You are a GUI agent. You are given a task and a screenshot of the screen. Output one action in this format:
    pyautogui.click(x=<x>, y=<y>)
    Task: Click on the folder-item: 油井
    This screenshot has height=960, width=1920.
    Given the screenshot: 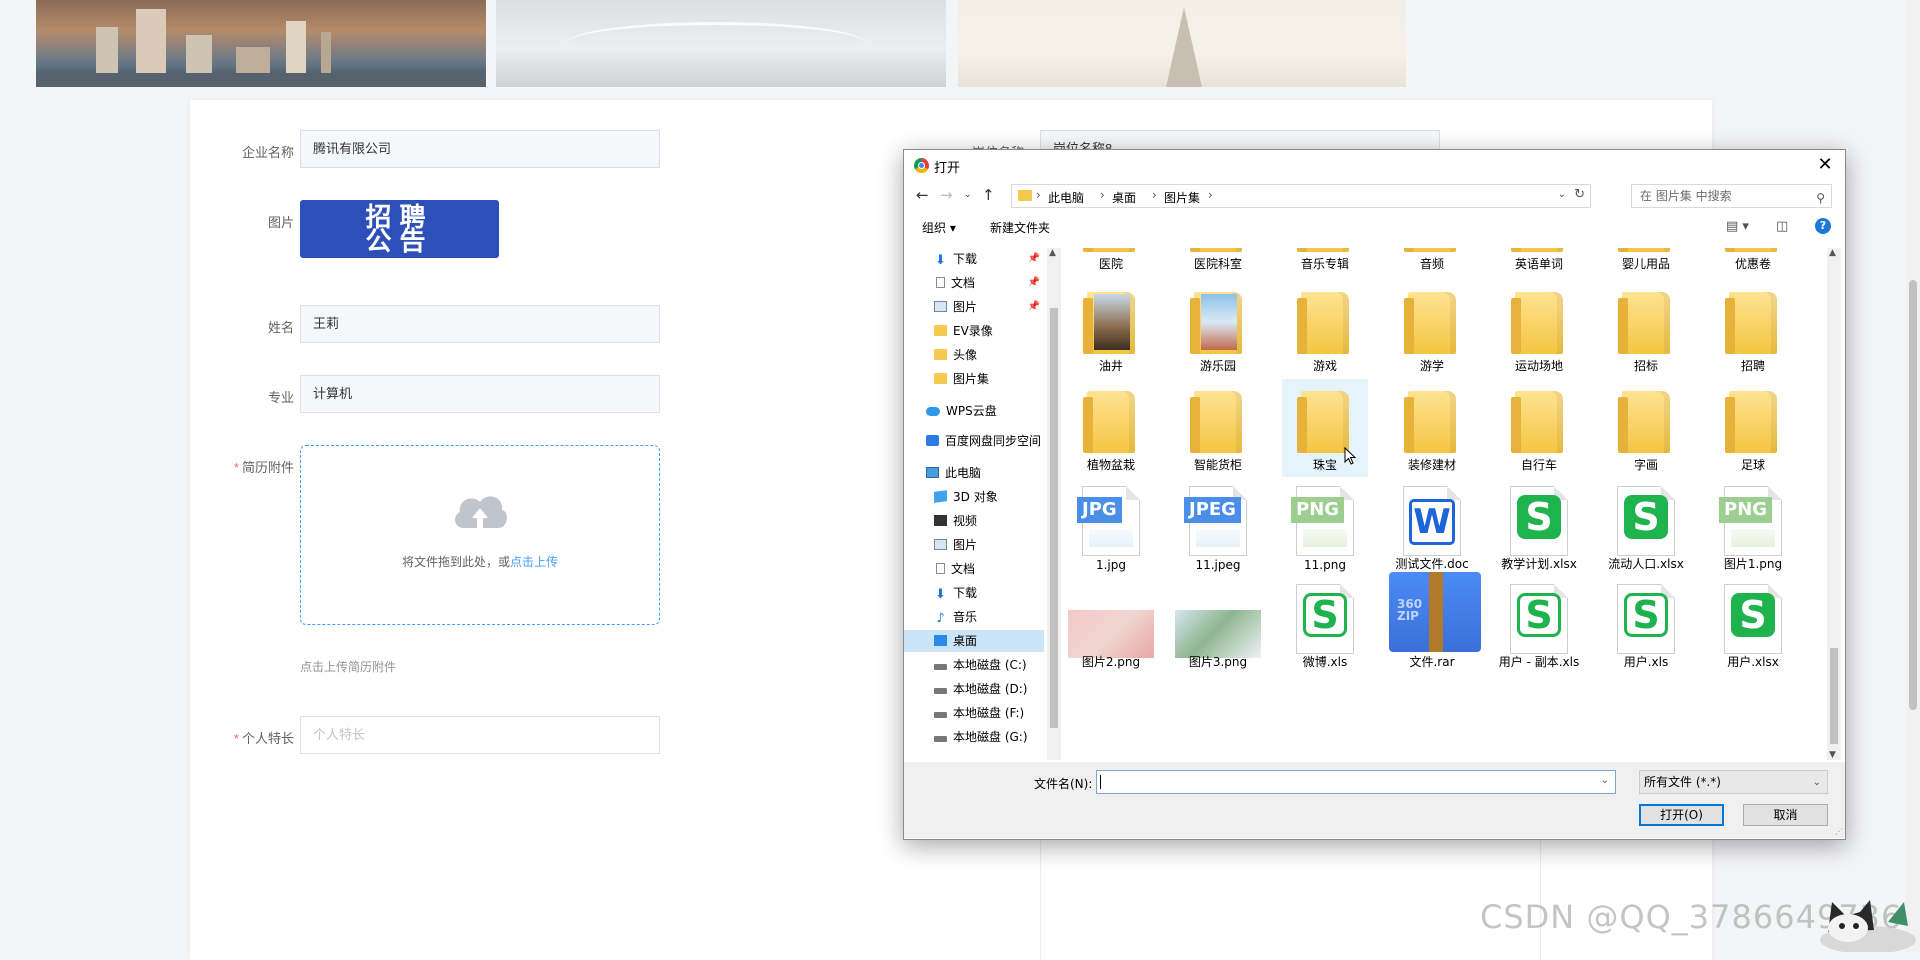 What is the action you would take?
    pyautogui.click(x=1111, y=329)
    